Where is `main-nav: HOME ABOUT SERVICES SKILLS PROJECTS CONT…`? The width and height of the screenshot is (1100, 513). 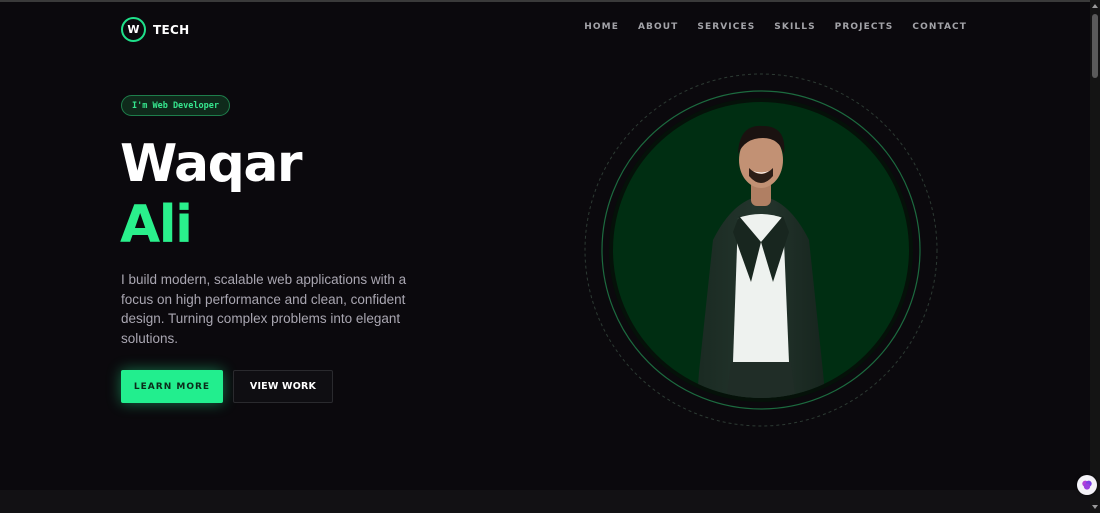 main-nav: HOME ABOUT SERVICES SKILLS PROJECTS CONT… is located at coordinates (775, 27).